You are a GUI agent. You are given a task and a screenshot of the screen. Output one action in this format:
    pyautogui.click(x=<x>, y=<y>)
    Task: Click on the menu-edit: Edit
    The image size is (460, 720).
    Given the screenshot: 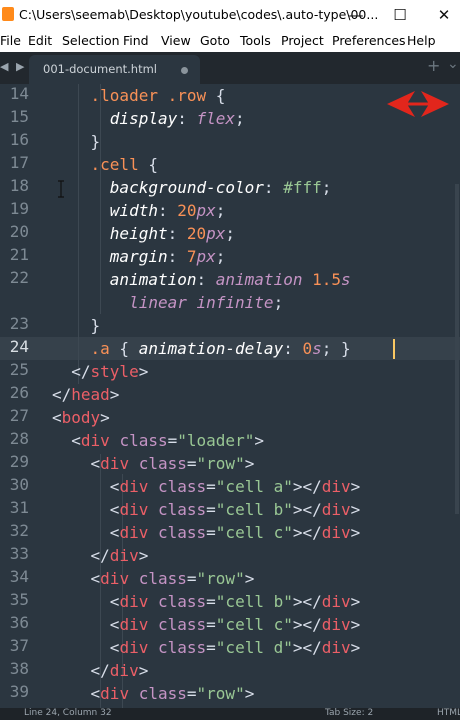 What is the action you would take?
    pyautogui.click(x=40, y=40)
    